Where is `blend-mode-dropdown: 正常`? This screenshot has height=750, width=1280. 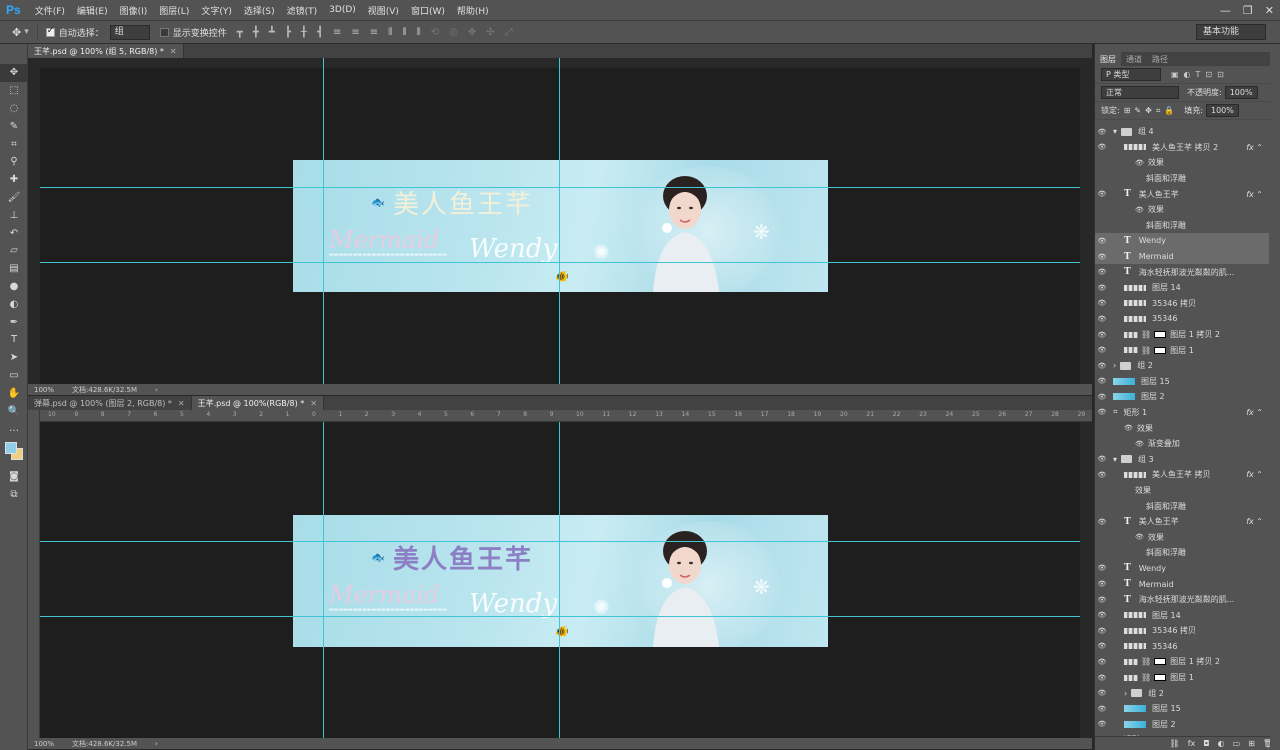
blend-mode-dropdown: 正常 is located at coordinates (1140, 92).